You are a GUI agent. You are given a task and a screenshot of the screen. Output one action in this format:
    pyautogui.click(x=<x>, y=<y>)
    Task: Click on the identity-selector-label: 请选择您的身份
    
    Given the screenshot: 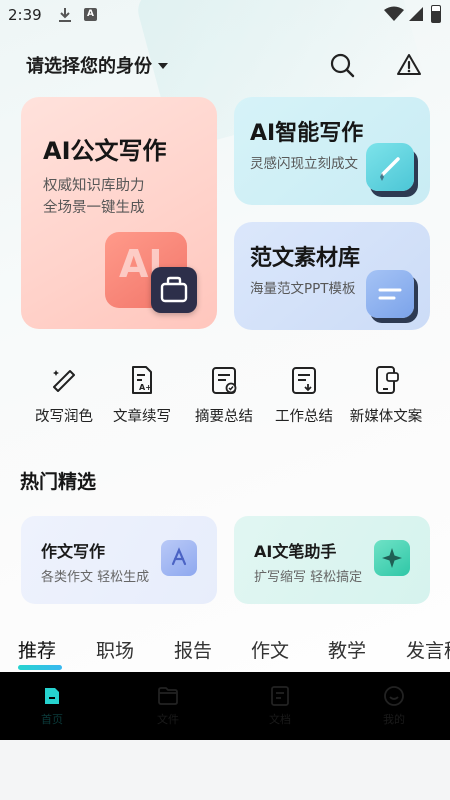 What is the action you would take?
    pyautogui.click(x=89, y=66)
    